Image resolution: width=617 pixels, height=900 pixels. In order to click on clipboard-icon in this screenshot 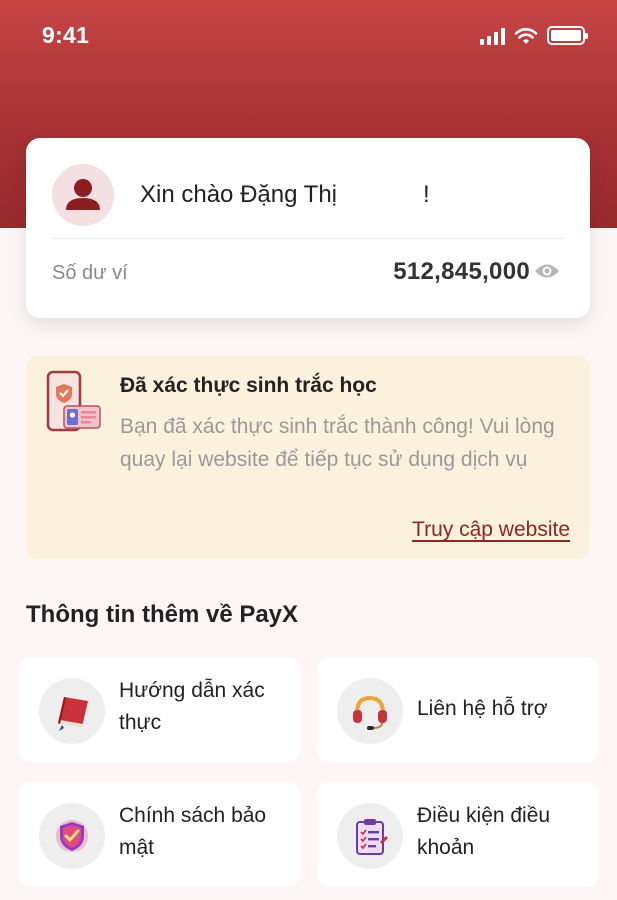, I will do `click(372, 837)`.